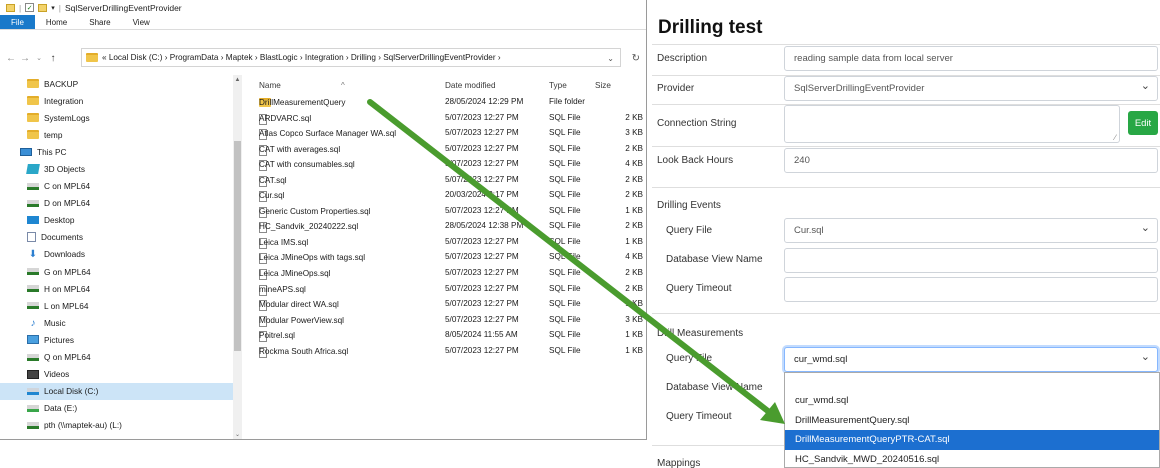 The height and width of the screenshot is (468, 1160). I want to click on quick-access-icon, so click(10, 7).